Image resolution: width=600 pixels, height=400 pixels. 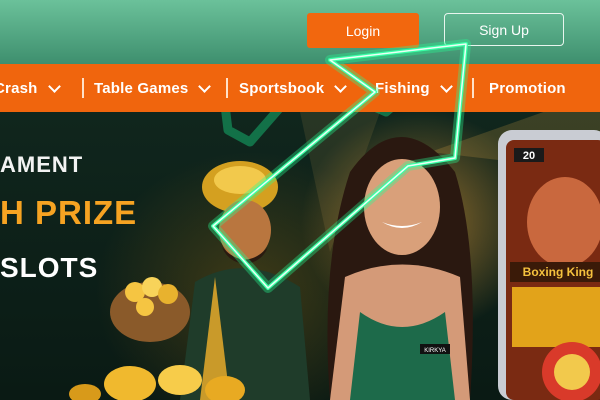 I want to click on nav-item-fishing: Fishing, so click(x=414, y=88).